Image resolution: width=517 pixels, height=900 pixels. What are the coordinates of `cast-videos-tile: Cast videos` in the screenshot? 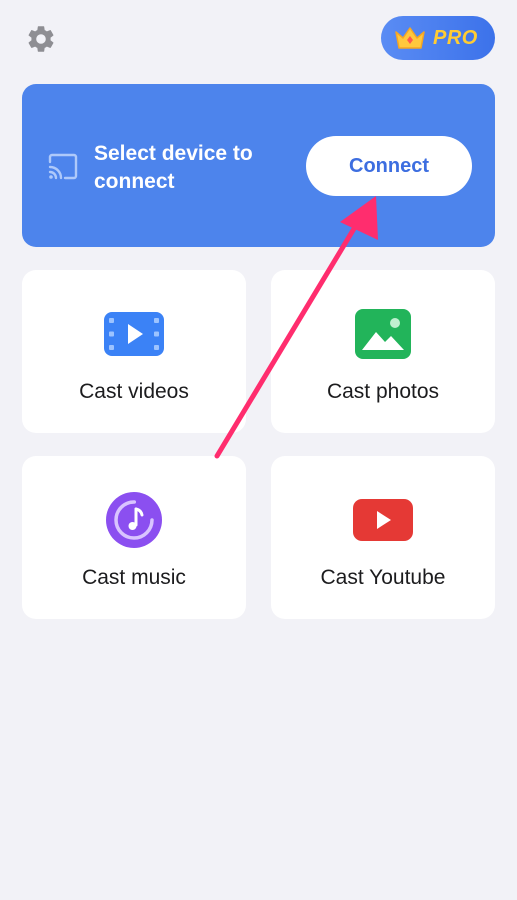 It's located at (134, 351).